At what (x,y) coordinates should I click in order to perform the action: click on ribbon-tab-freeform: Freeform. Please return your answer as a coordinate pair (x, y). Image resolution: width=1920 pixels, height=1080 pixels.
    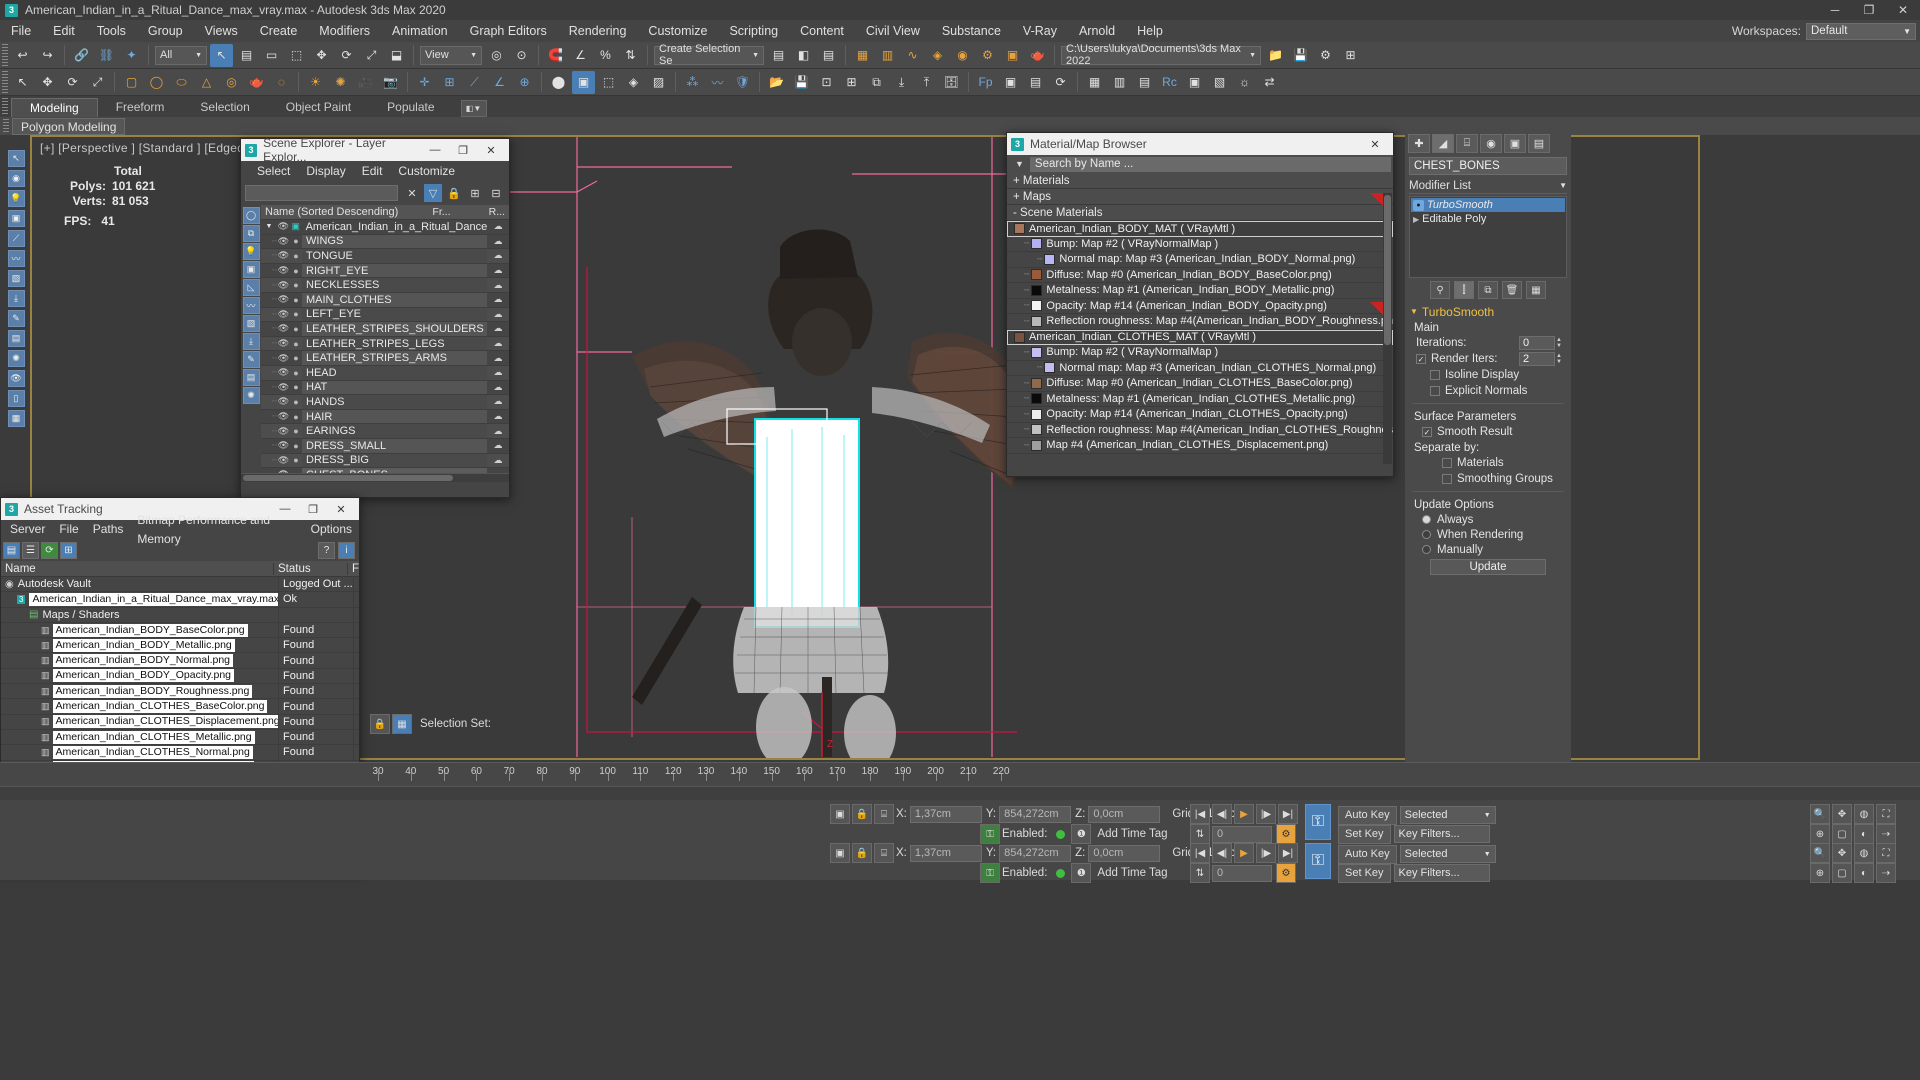
    Looking at the image, I should click on (140, 107).